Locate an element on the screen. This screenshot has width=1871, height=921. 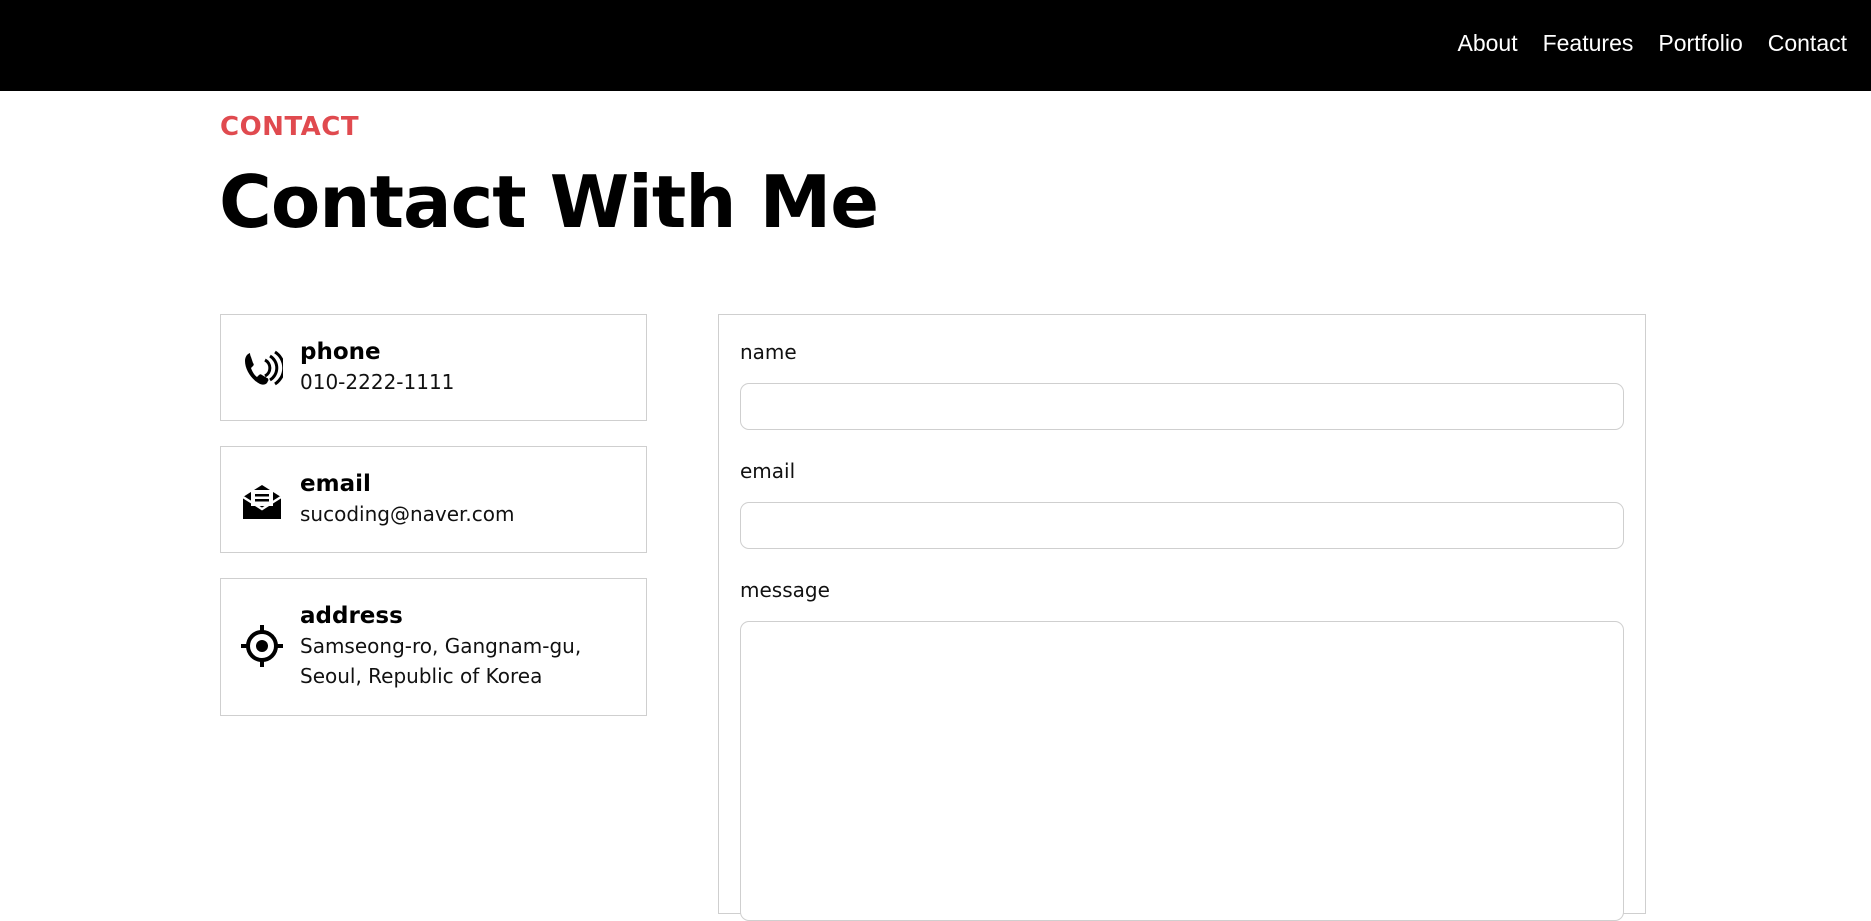
email-address: sucoding@naver.com is located at coordinates (407, 514).